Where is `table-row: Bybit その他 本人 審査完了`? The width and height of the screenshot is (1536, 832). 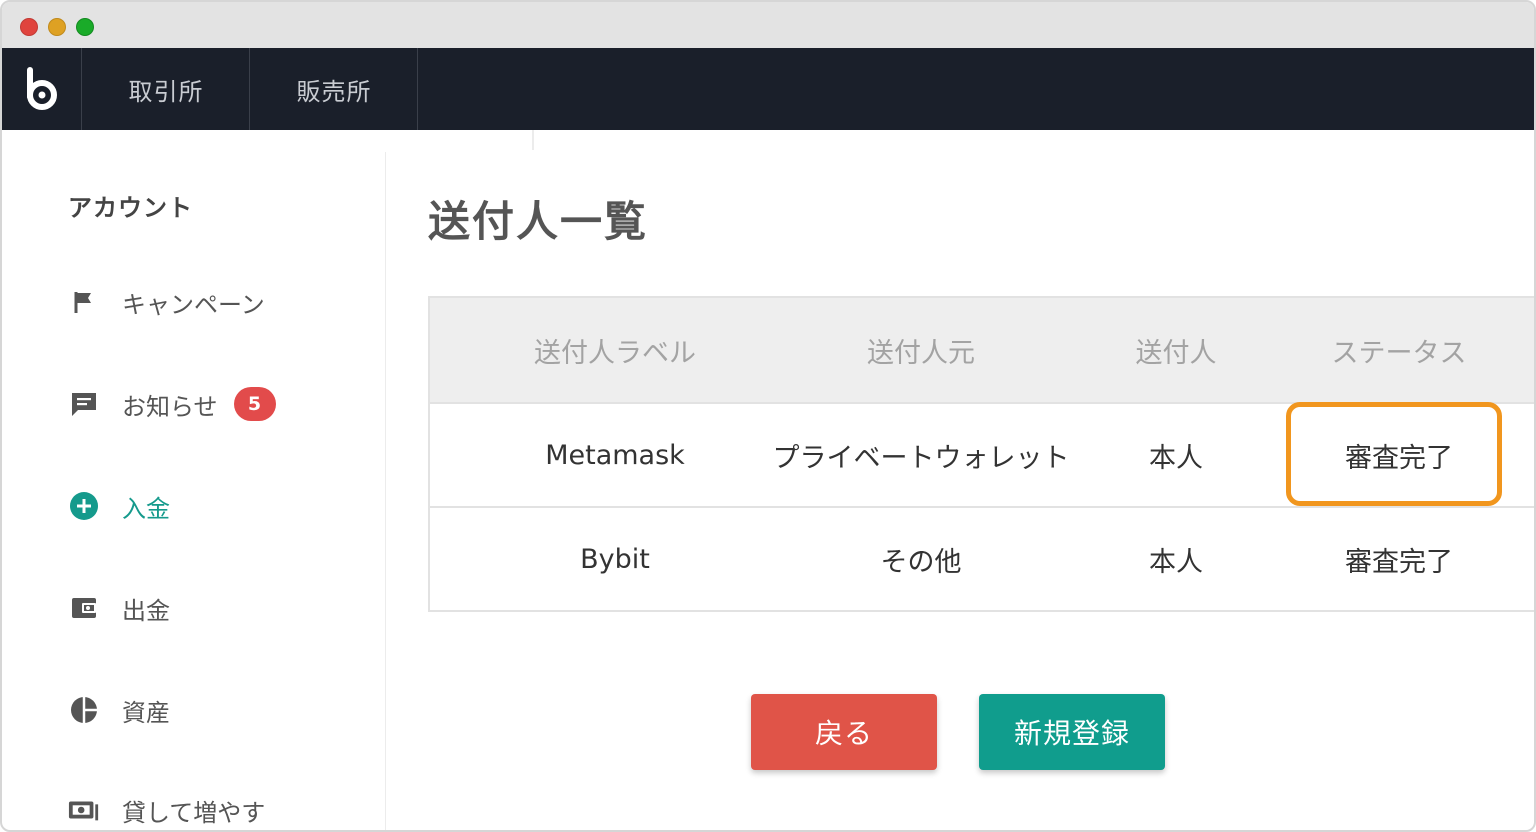
table-row: Bybit その他 本人 審査完了 is located at coordinates (982, 560).